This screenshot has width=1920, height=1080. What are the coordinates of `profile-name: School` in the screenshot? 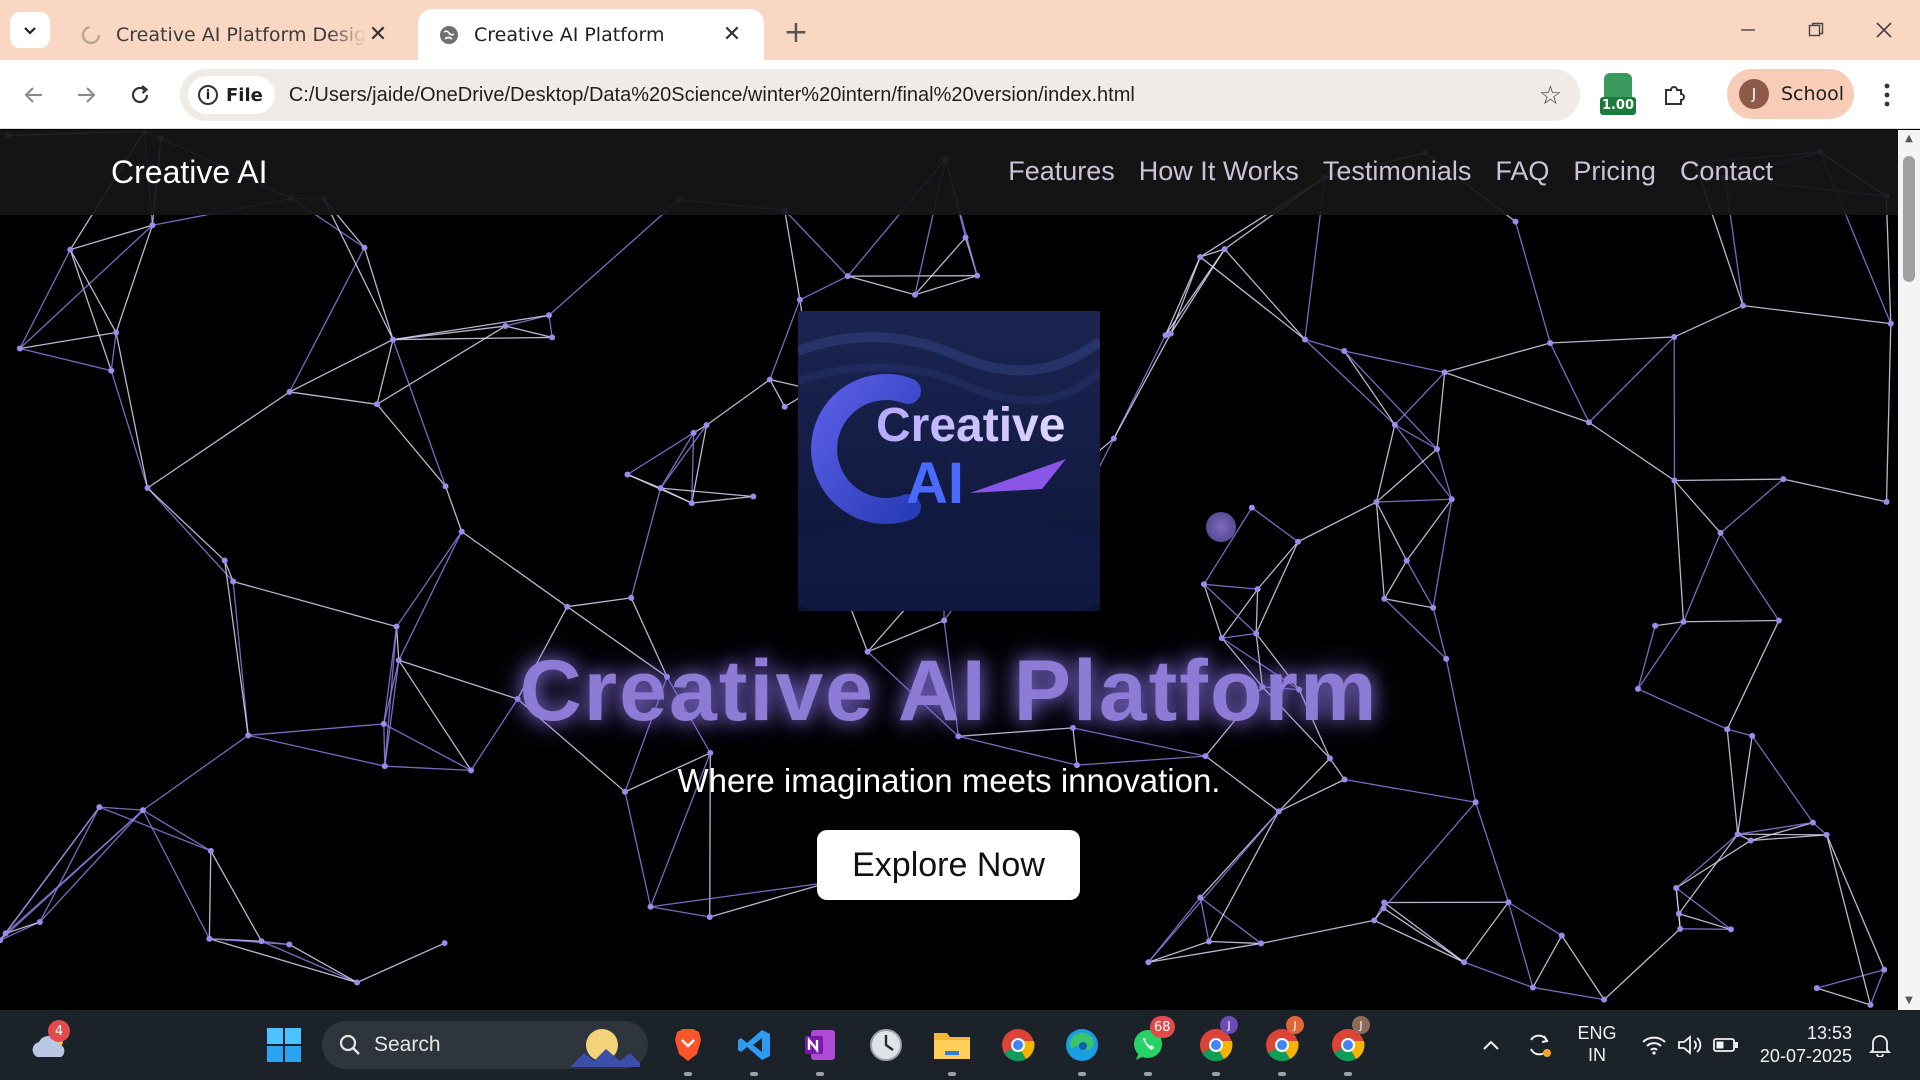 It's located at (1813, 94).